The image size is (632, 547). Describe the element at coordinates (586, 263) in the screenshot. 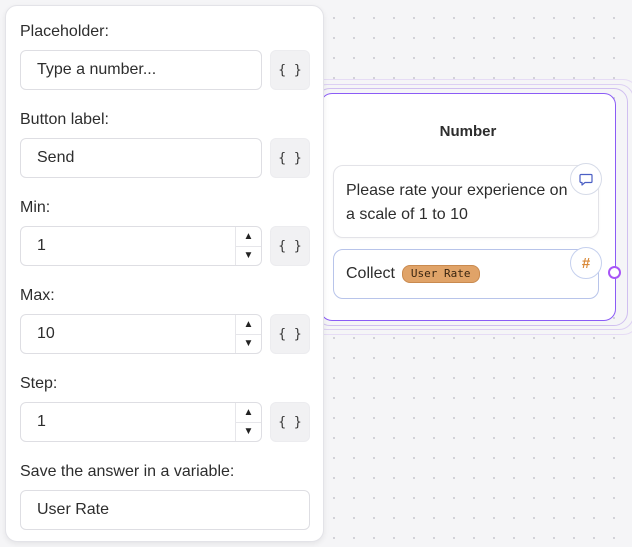

I see `hash-icon: #` at that location.